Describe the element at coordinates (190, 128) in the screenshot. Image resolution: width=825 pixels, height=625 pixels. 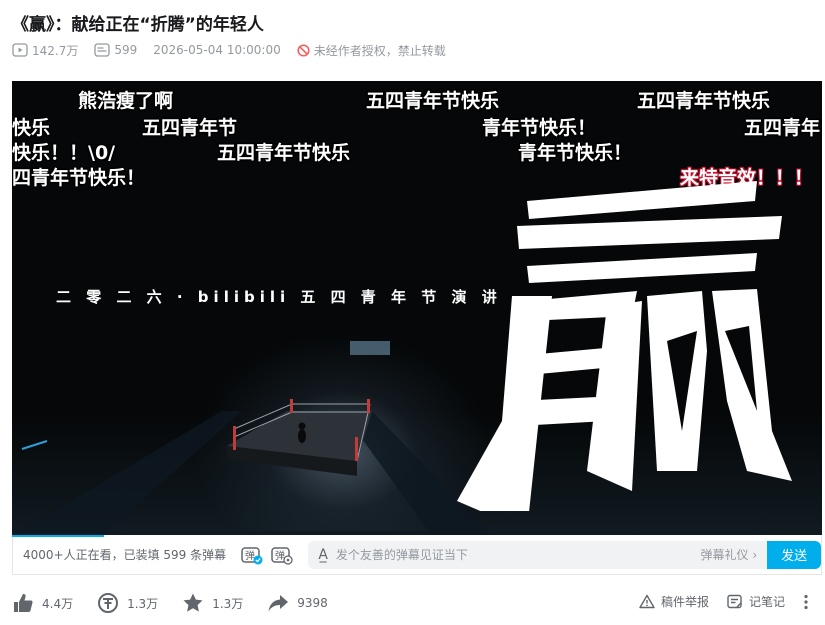
I see `danmaku-item: 五四青年节` at that location.